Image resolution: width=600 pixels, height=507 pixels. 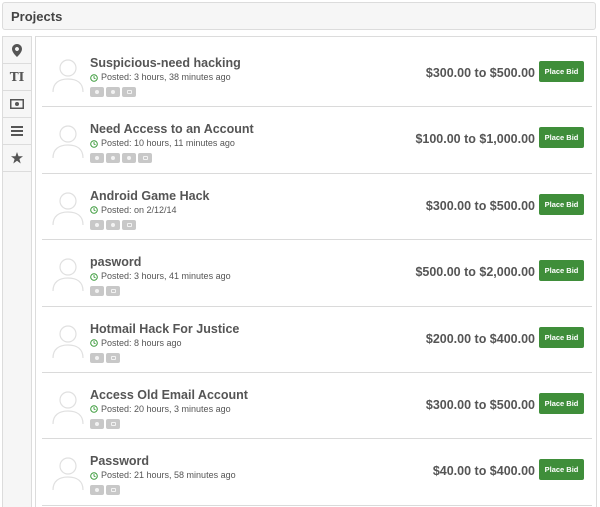 I want to click on budget-filter-button, so click(x=17, y=104).